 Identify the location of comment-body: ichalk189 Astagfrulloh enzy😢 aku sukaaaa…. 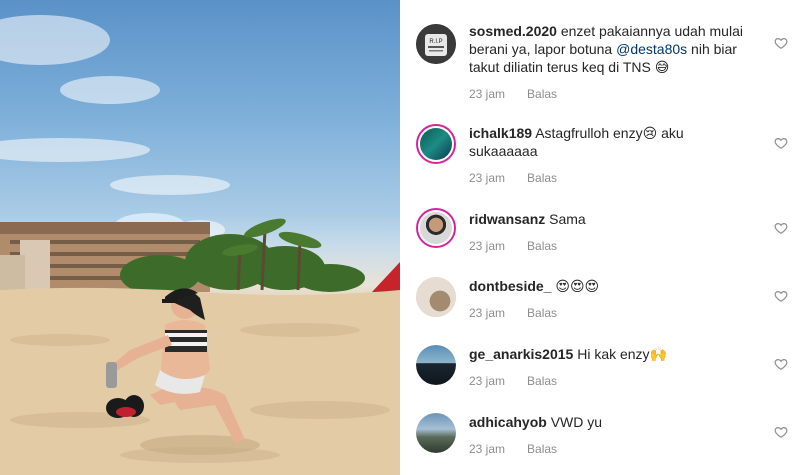
(611, 155).